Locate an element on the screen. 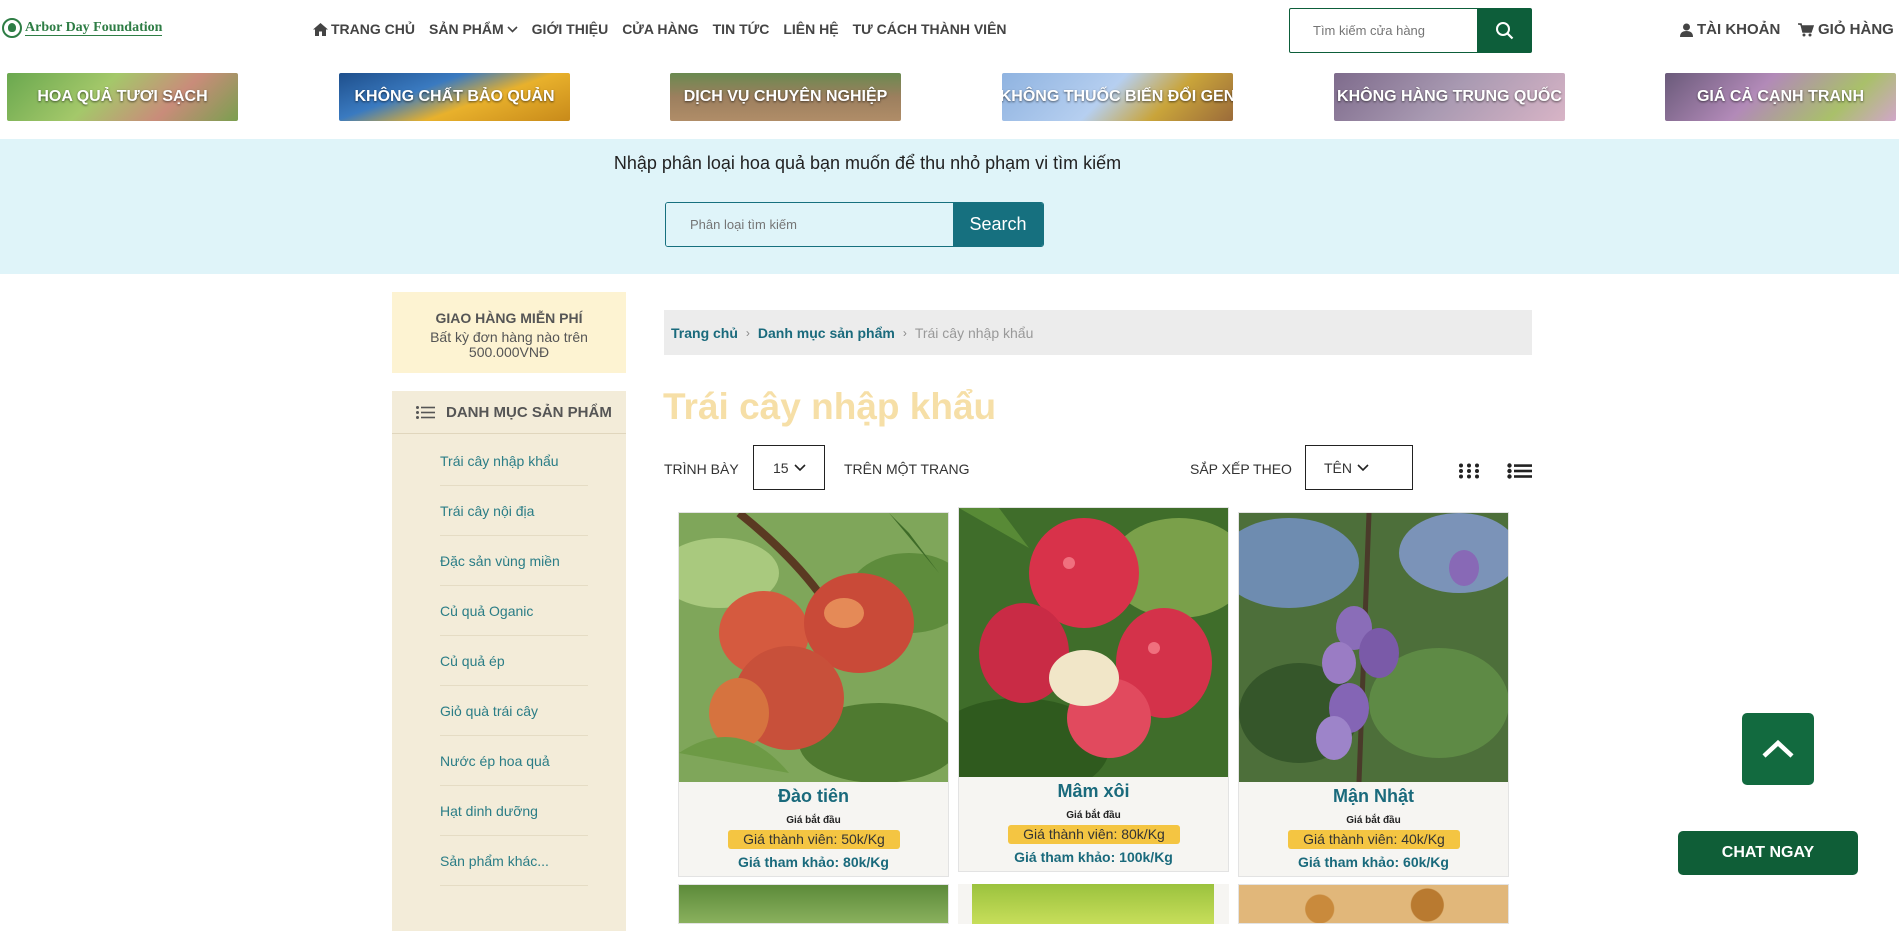 Image resolution: width=1899 pixels, height=931 pixels. nav-contact: LIÊN HỆ is located at coordinates (810, 29).